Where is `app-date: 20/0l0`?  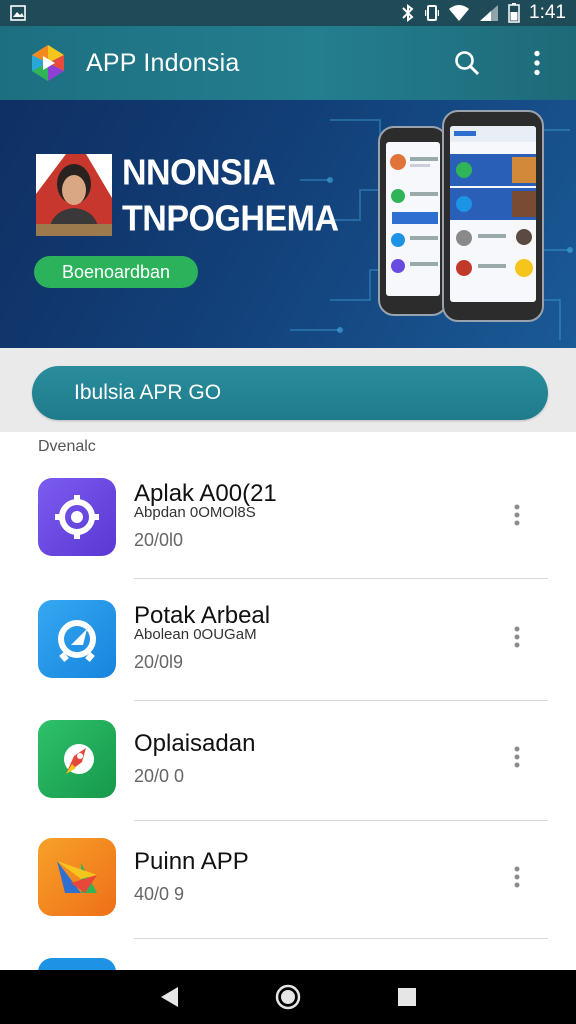
app-date: 20/0l0 is located at coordinates (159, 540).